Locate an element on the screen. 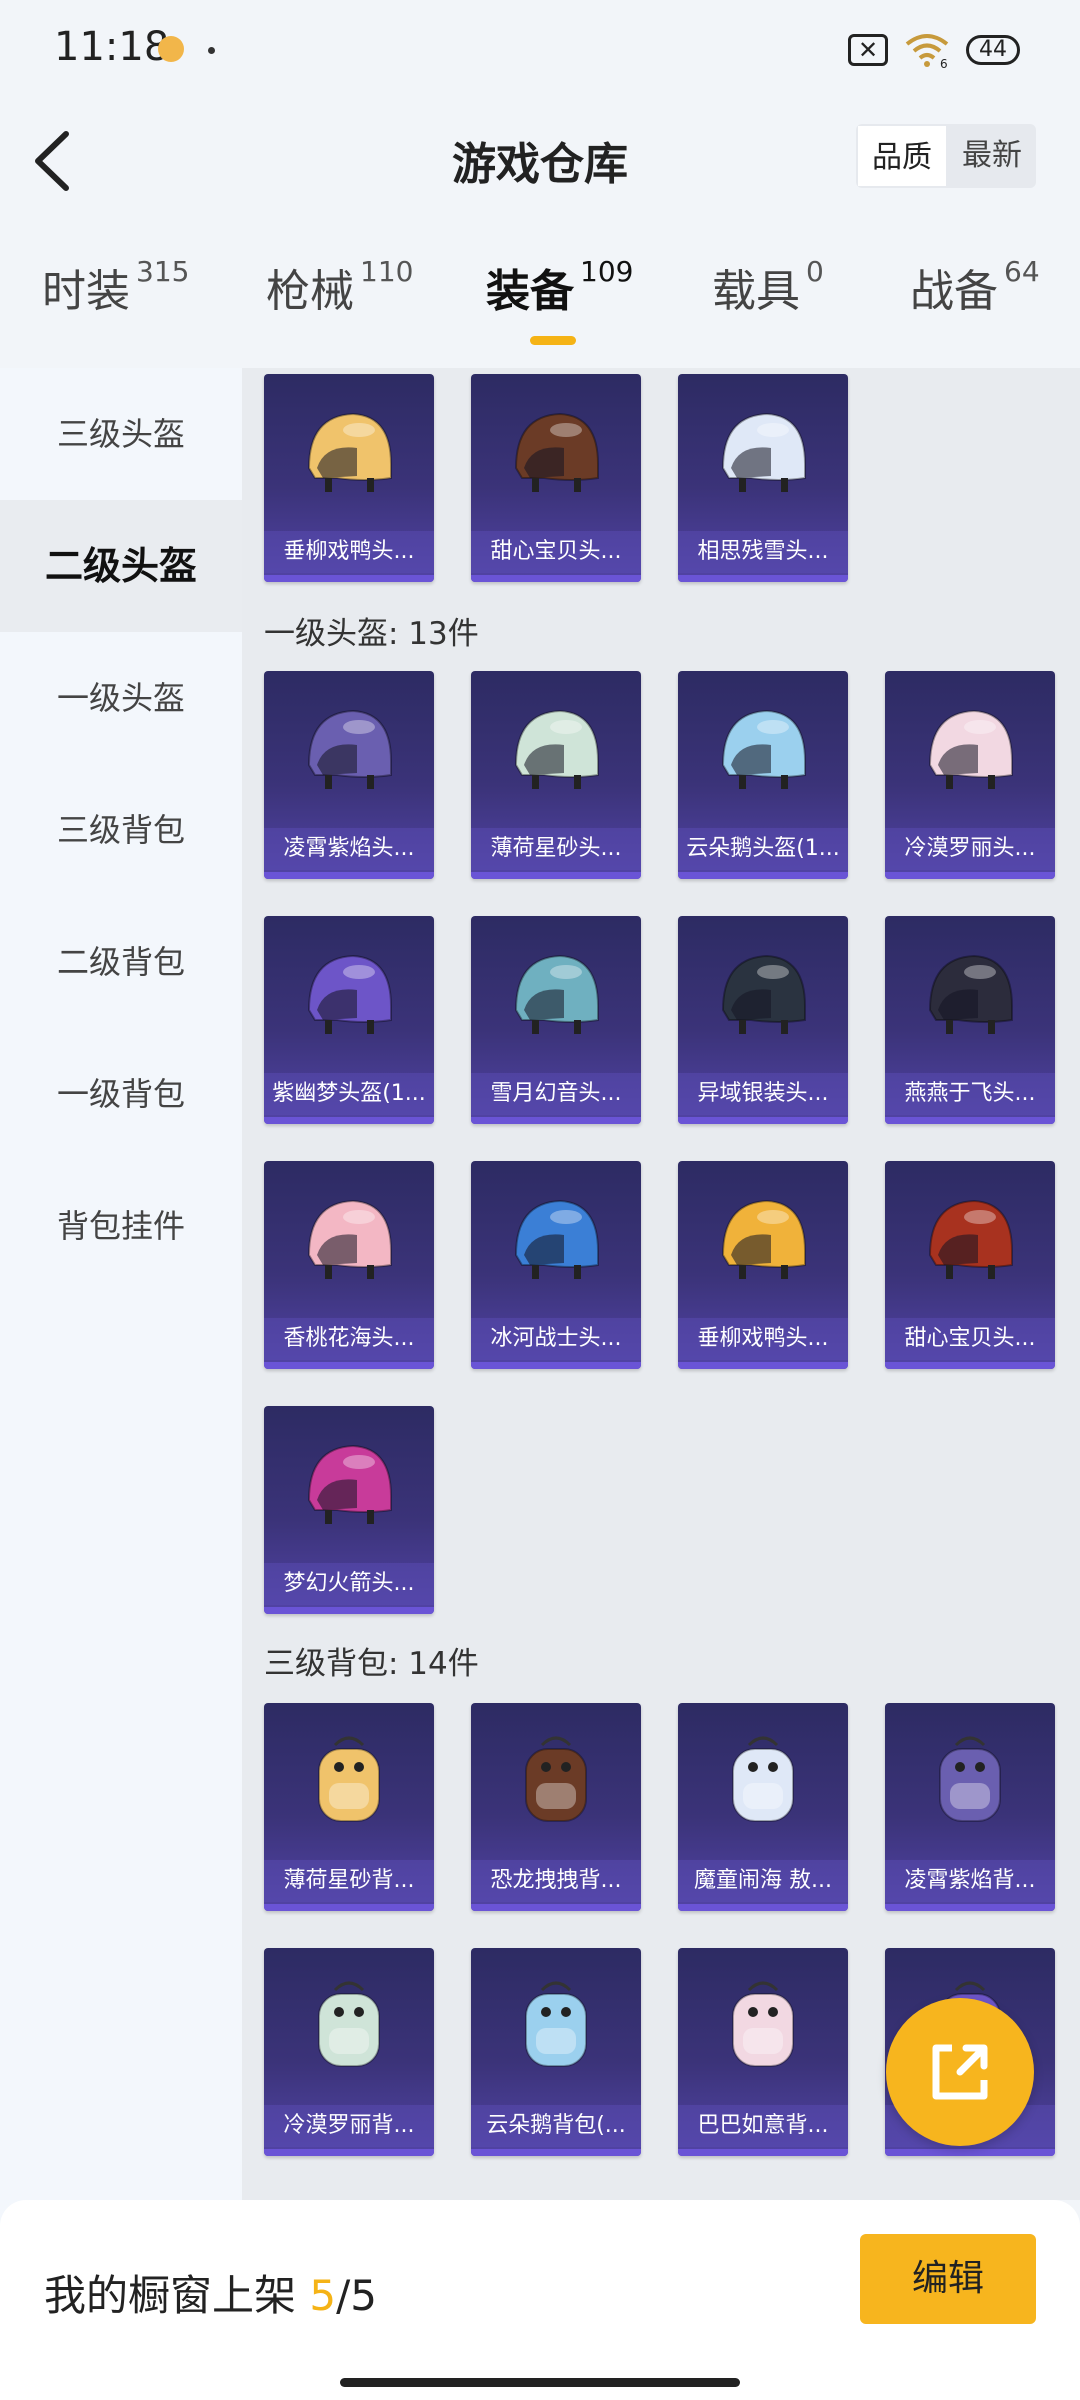 The image size is (1080, 2400). edit-button: 编辑 is located at coordinates (948, 2279).